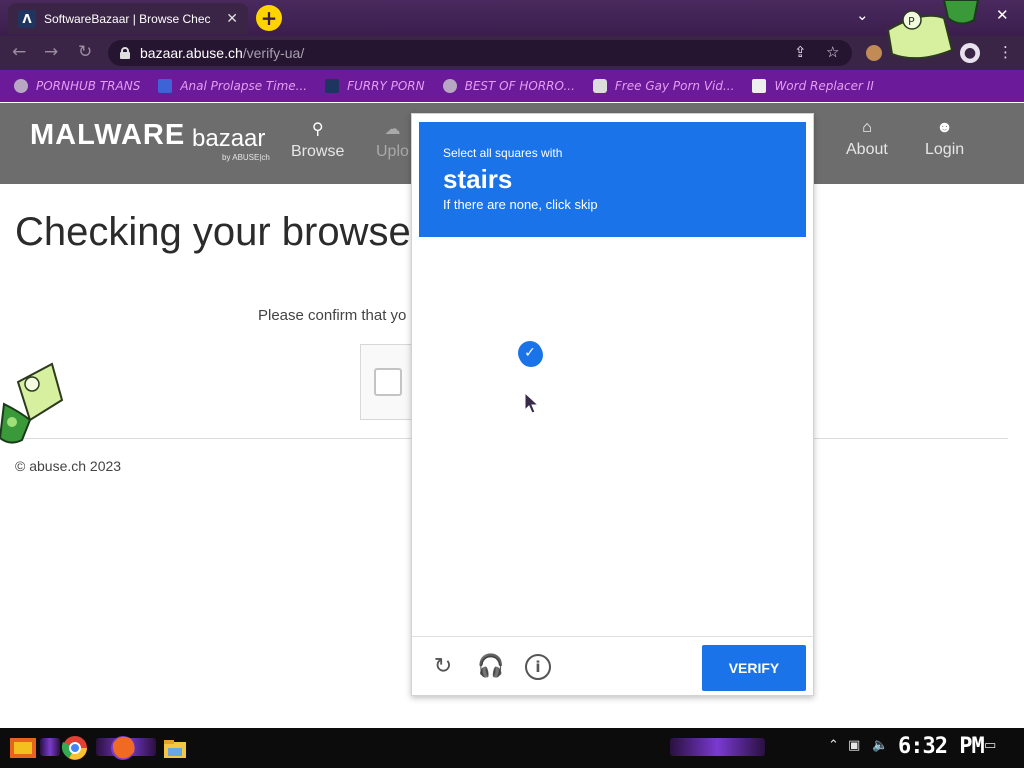 The height and width of the screenshot is (768, 1024). Describe the element at coordinates (88, 86) in the screenshot. I see `bookmark-label: PORNHUB TRANS` at that location.